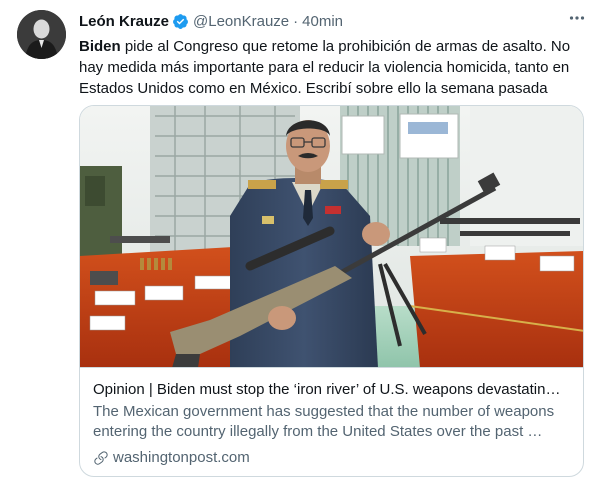  I want to click on tweet-header: León Krauze @LeonKrauze · 40min, so click(334, 21).